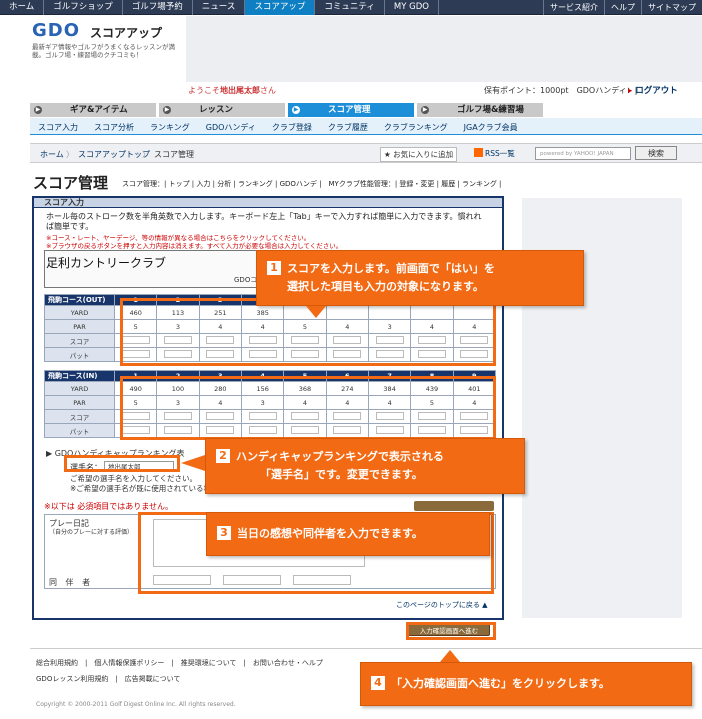  What do you see at coordinates (573, 7) in the screenshot?
I see `topnav-service: サービス紹介` at bounding box center [573, 7].